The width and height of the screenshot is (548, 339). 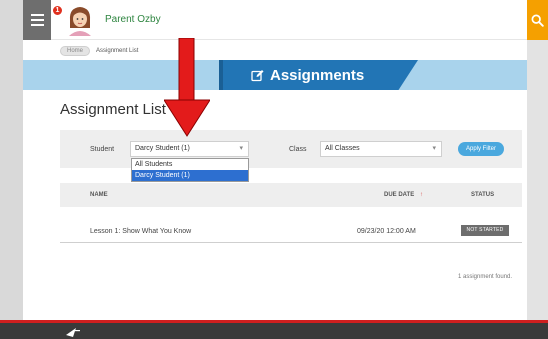 What do you see at coordinates (291, 195) in the screenshot?
I see `table-header: NAME DUE DATE ↑ STATUS` at bounding box center [291, 195].